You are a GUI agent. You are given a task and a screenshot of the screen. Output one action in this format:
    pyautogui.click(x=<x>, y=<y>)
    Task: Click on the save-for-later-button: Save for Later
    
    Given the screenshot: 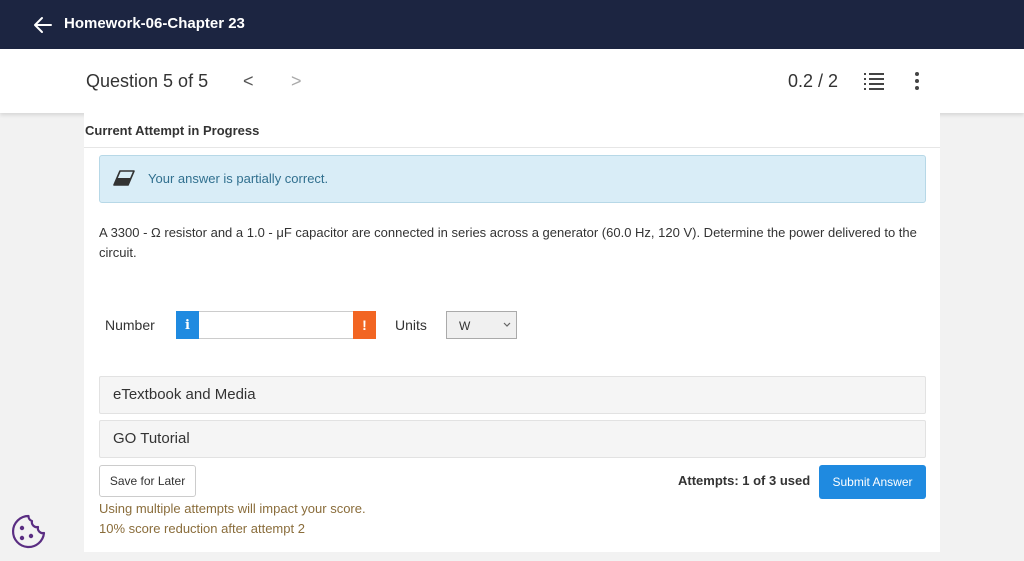 What is the action you would take?
    pyautogui.click(x=147, y=481)
    